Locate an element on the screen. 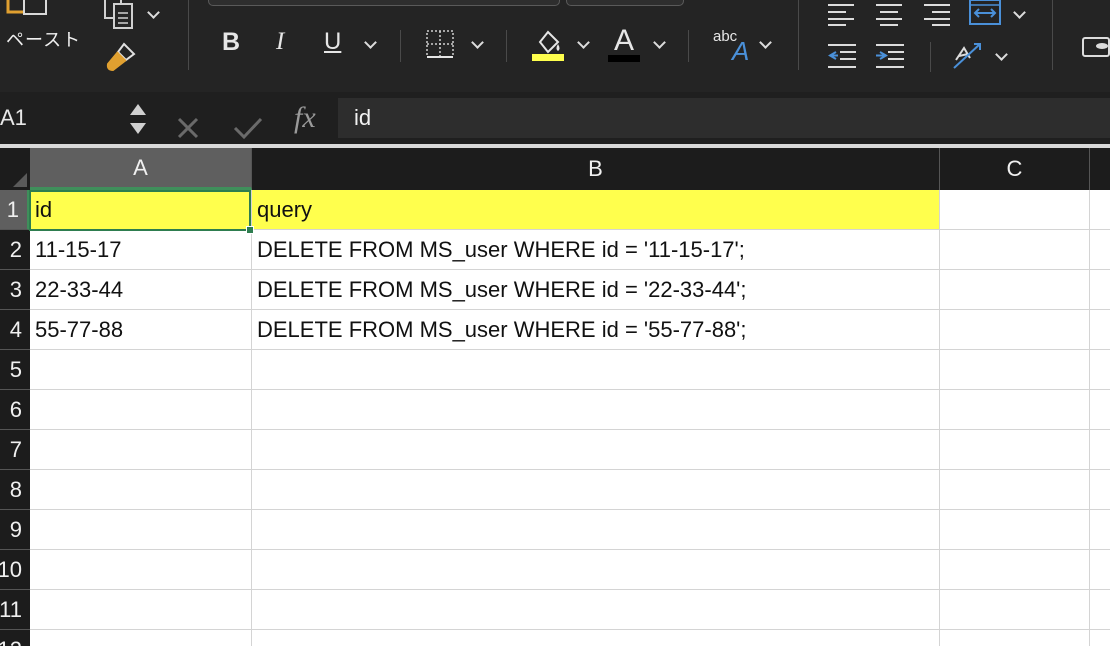 This screenshot has height=646, width=1110. italic-button: I is located at coordinates (280, 42).